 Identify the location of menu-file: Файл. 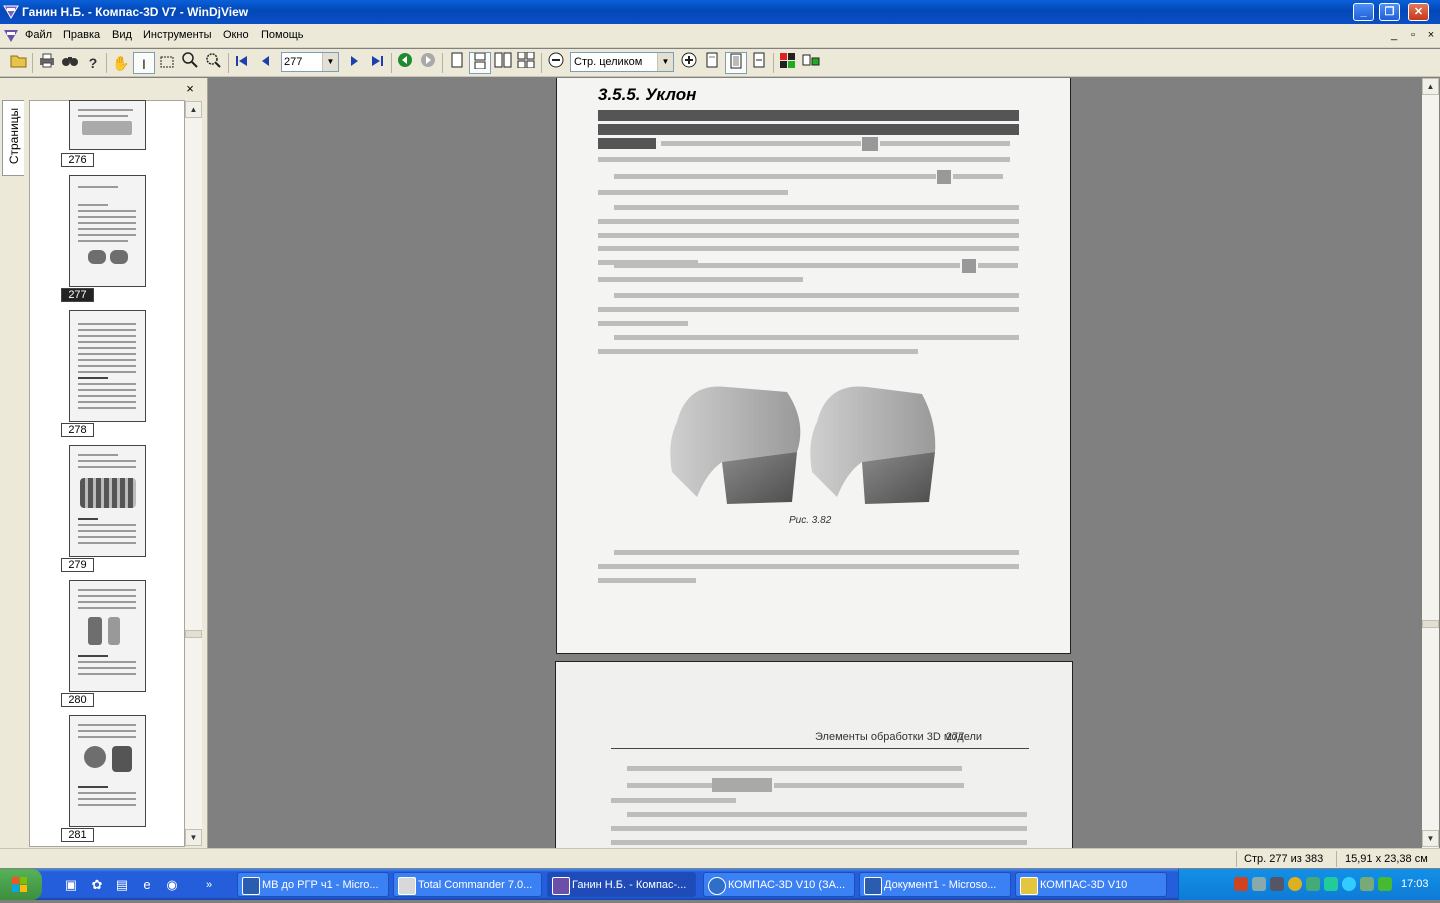
(38, 35).